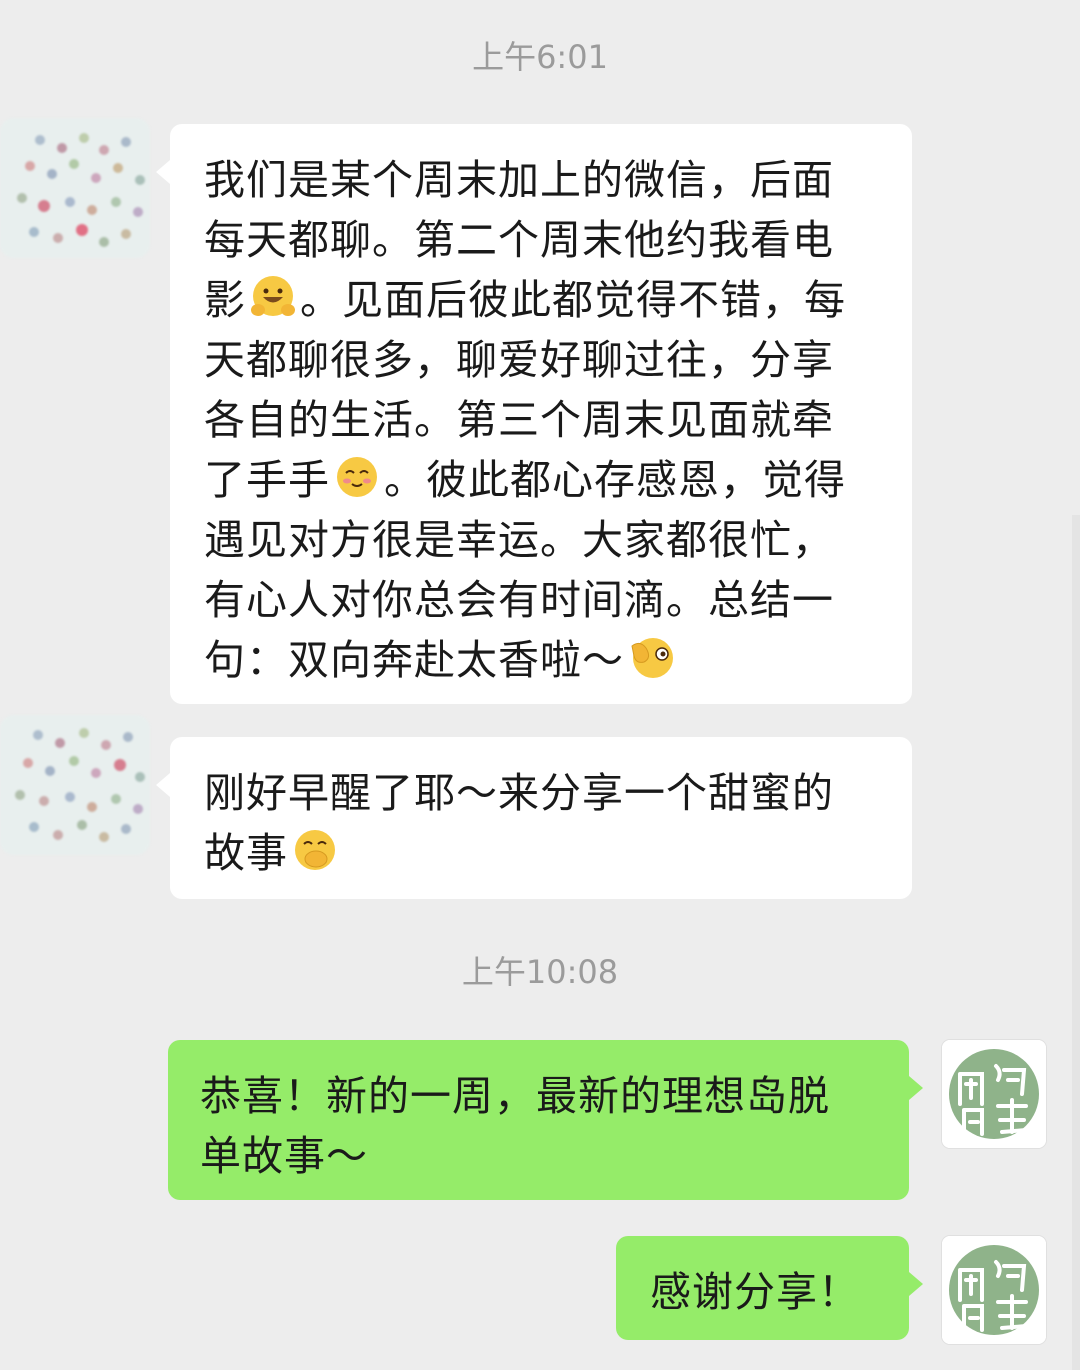 The height and width of the screenshot is (1370, 1080). I want to click on grin-hands-emoji, so click(273, 296).